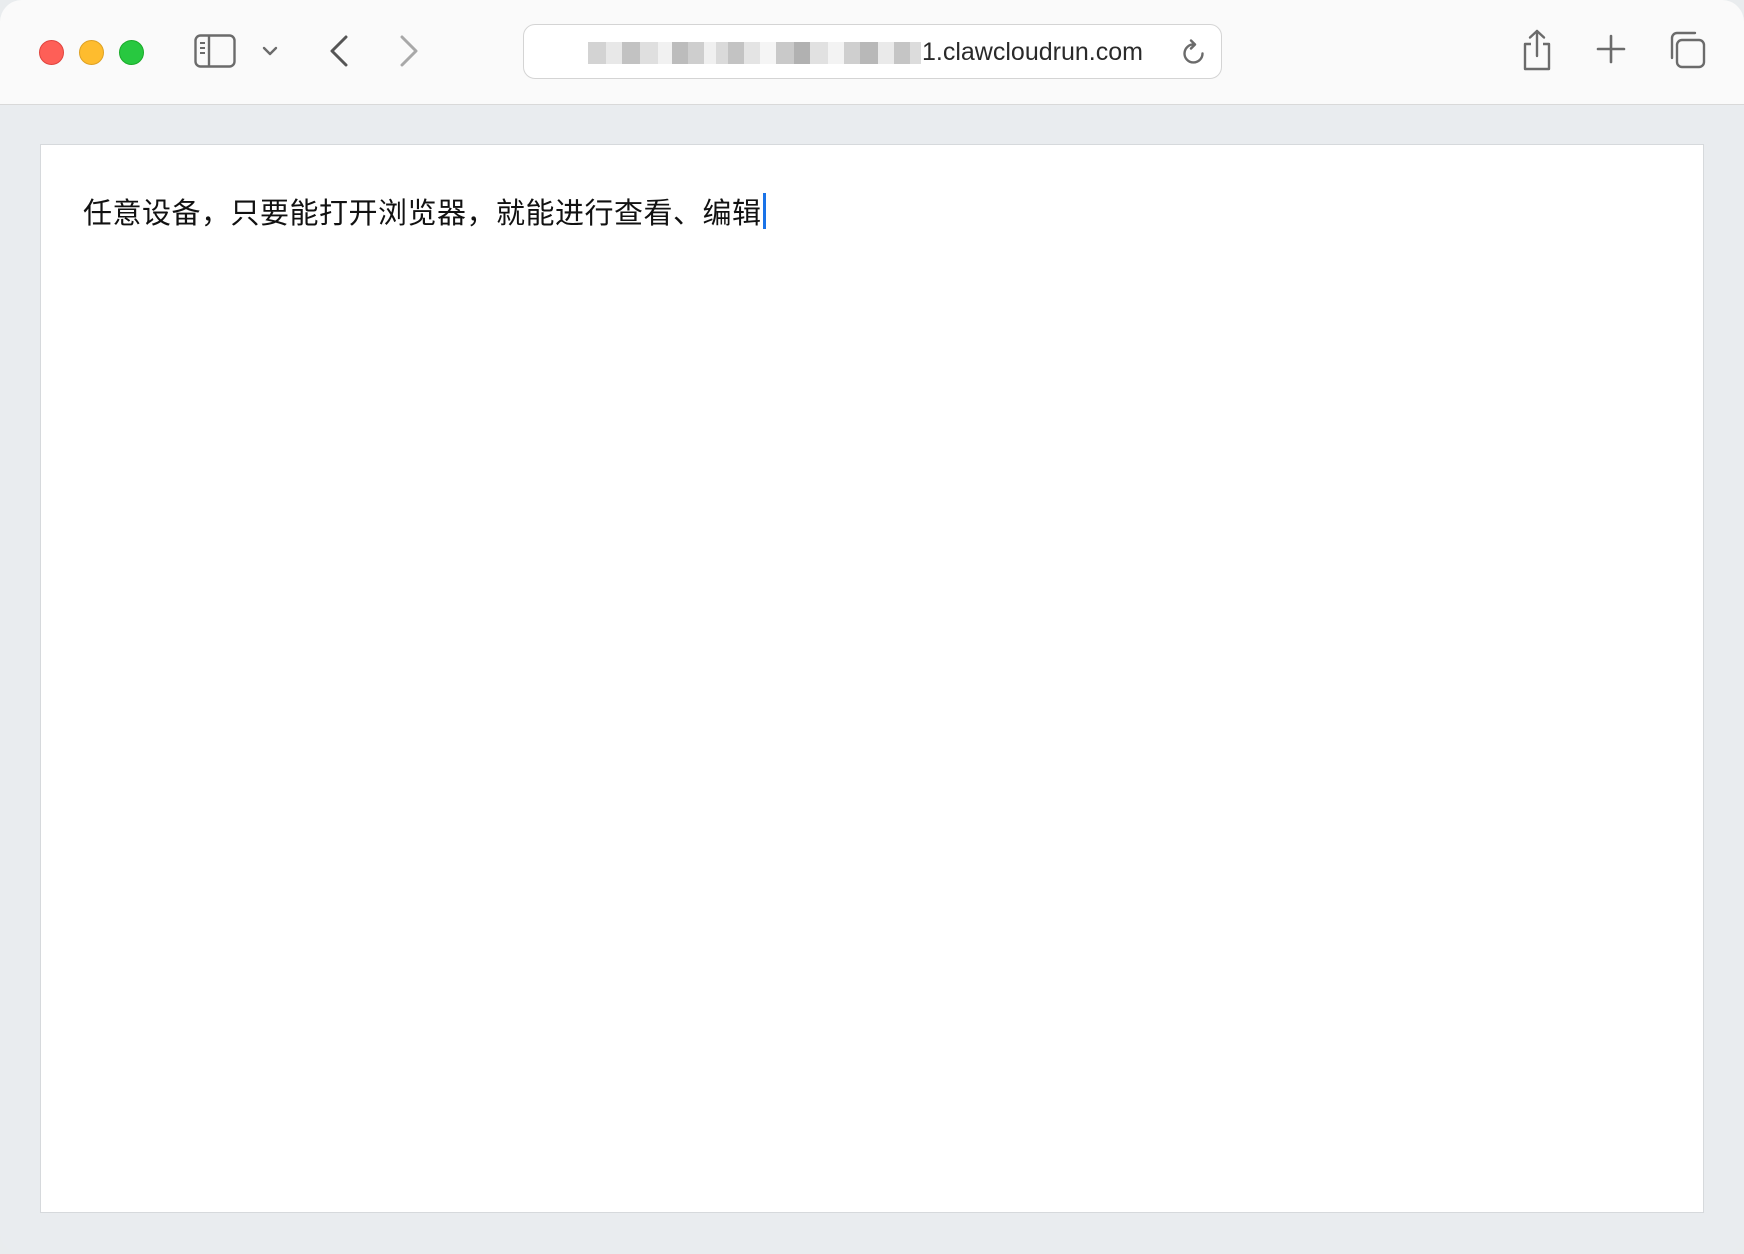 Image resolution: width=1744 pixels, height=1254 pixels. I want to click on plus-icon, so click(1611, 49).